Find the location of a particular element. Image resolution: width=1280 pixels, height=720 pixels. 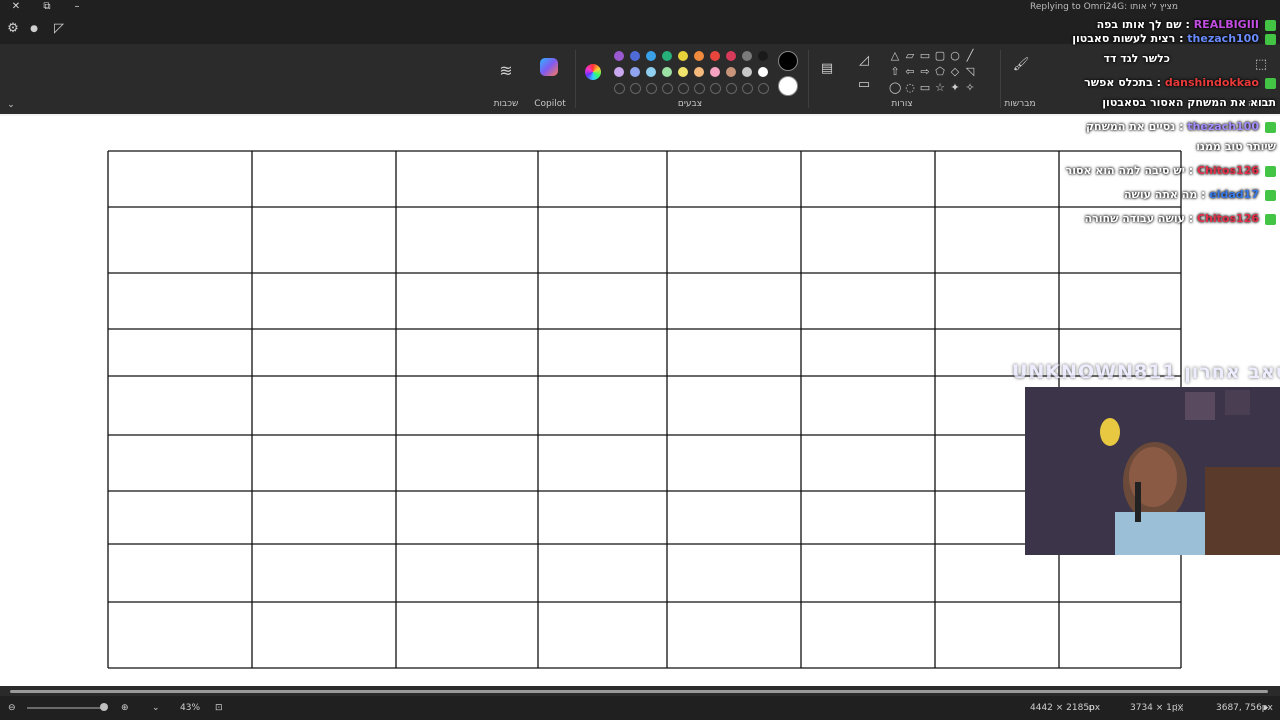

chat-message: מה אתה עושה : eldad17 is located at coordinates (1200, 195).